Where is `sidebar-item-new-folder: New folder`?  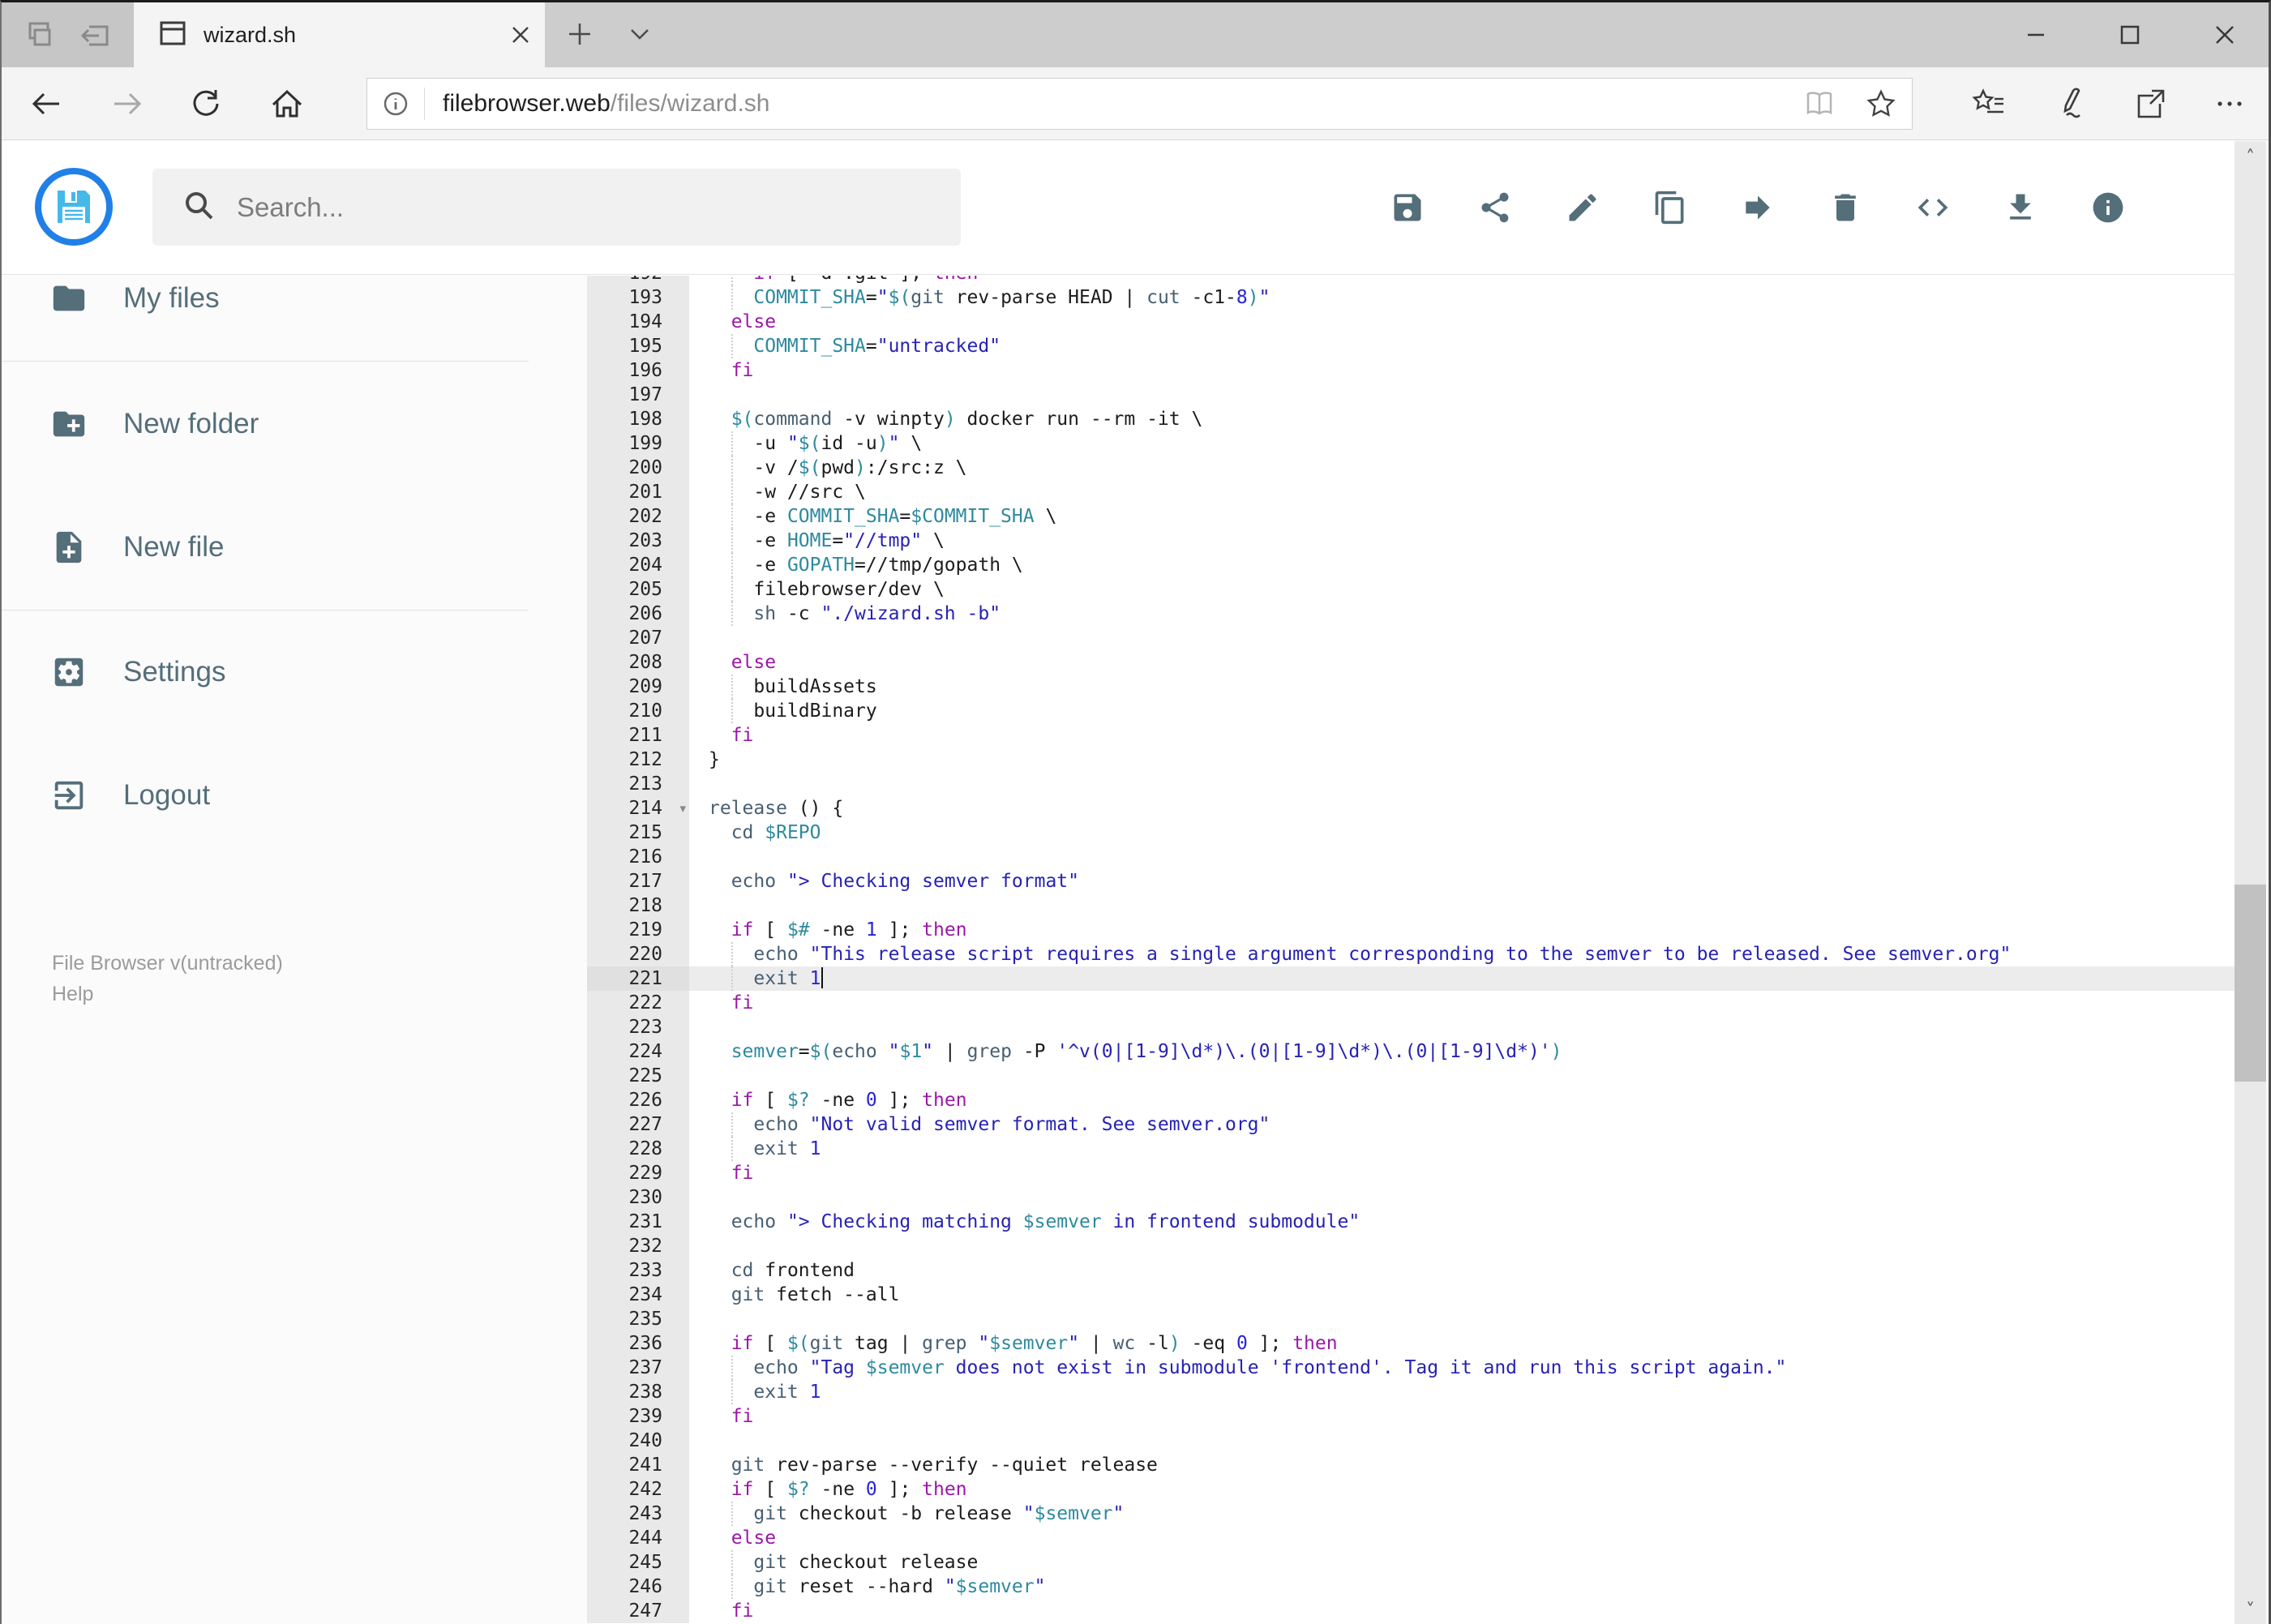
sidebar-item-new-folder: New folder is located at coordinates (270, 424).